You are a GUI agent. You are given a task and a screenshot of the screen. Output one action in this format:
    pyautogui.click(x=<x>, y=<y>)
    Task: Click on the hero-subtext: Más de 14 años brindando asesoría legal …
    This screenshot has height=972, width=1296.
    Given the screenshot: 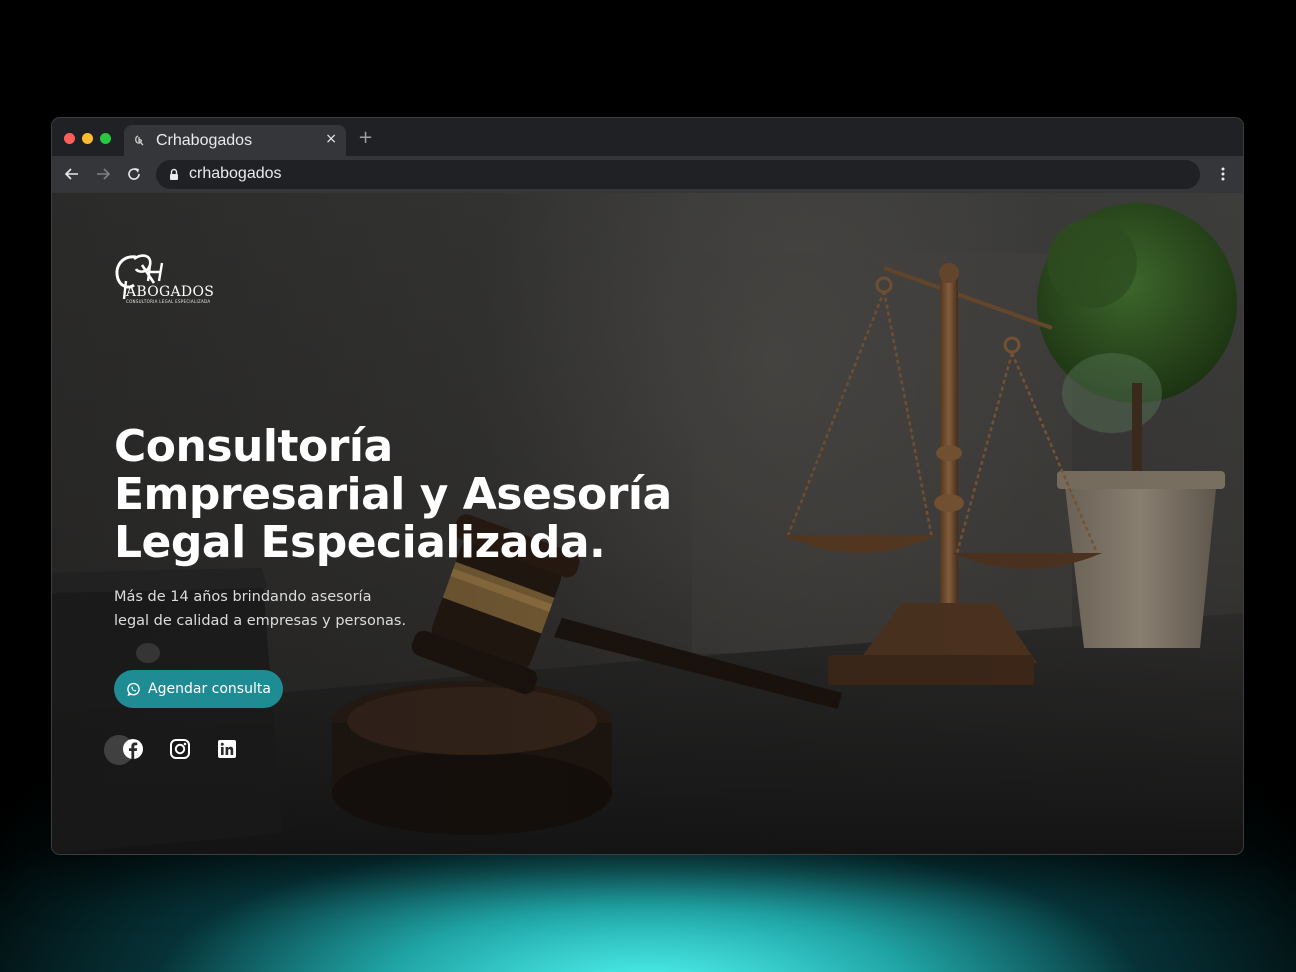 What is the action you would take?
    pyautogui.click(x=274, y=609)
    